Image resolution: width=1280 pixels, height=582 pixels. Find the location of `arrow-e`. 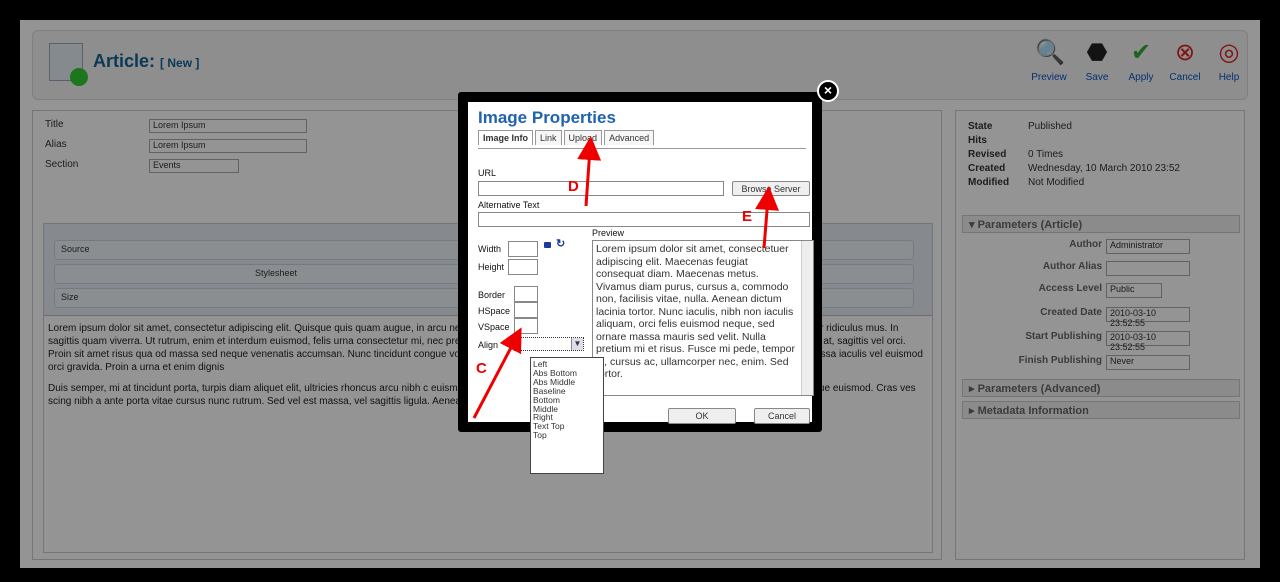

arrow-e is located at coordinates (767, 217).